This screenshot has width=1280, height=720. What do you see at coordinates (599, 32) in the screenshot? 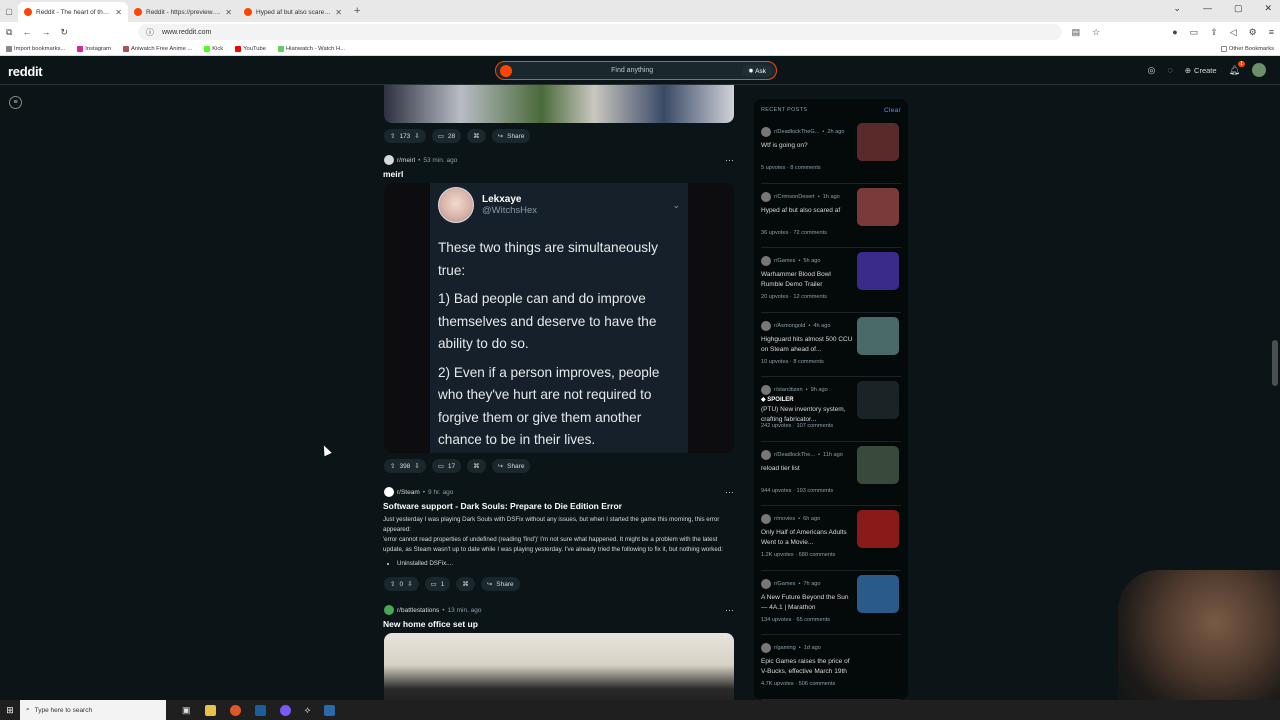
I see `url-bar: ⓘ www.reddit.com` at bounding box center [599, 32].